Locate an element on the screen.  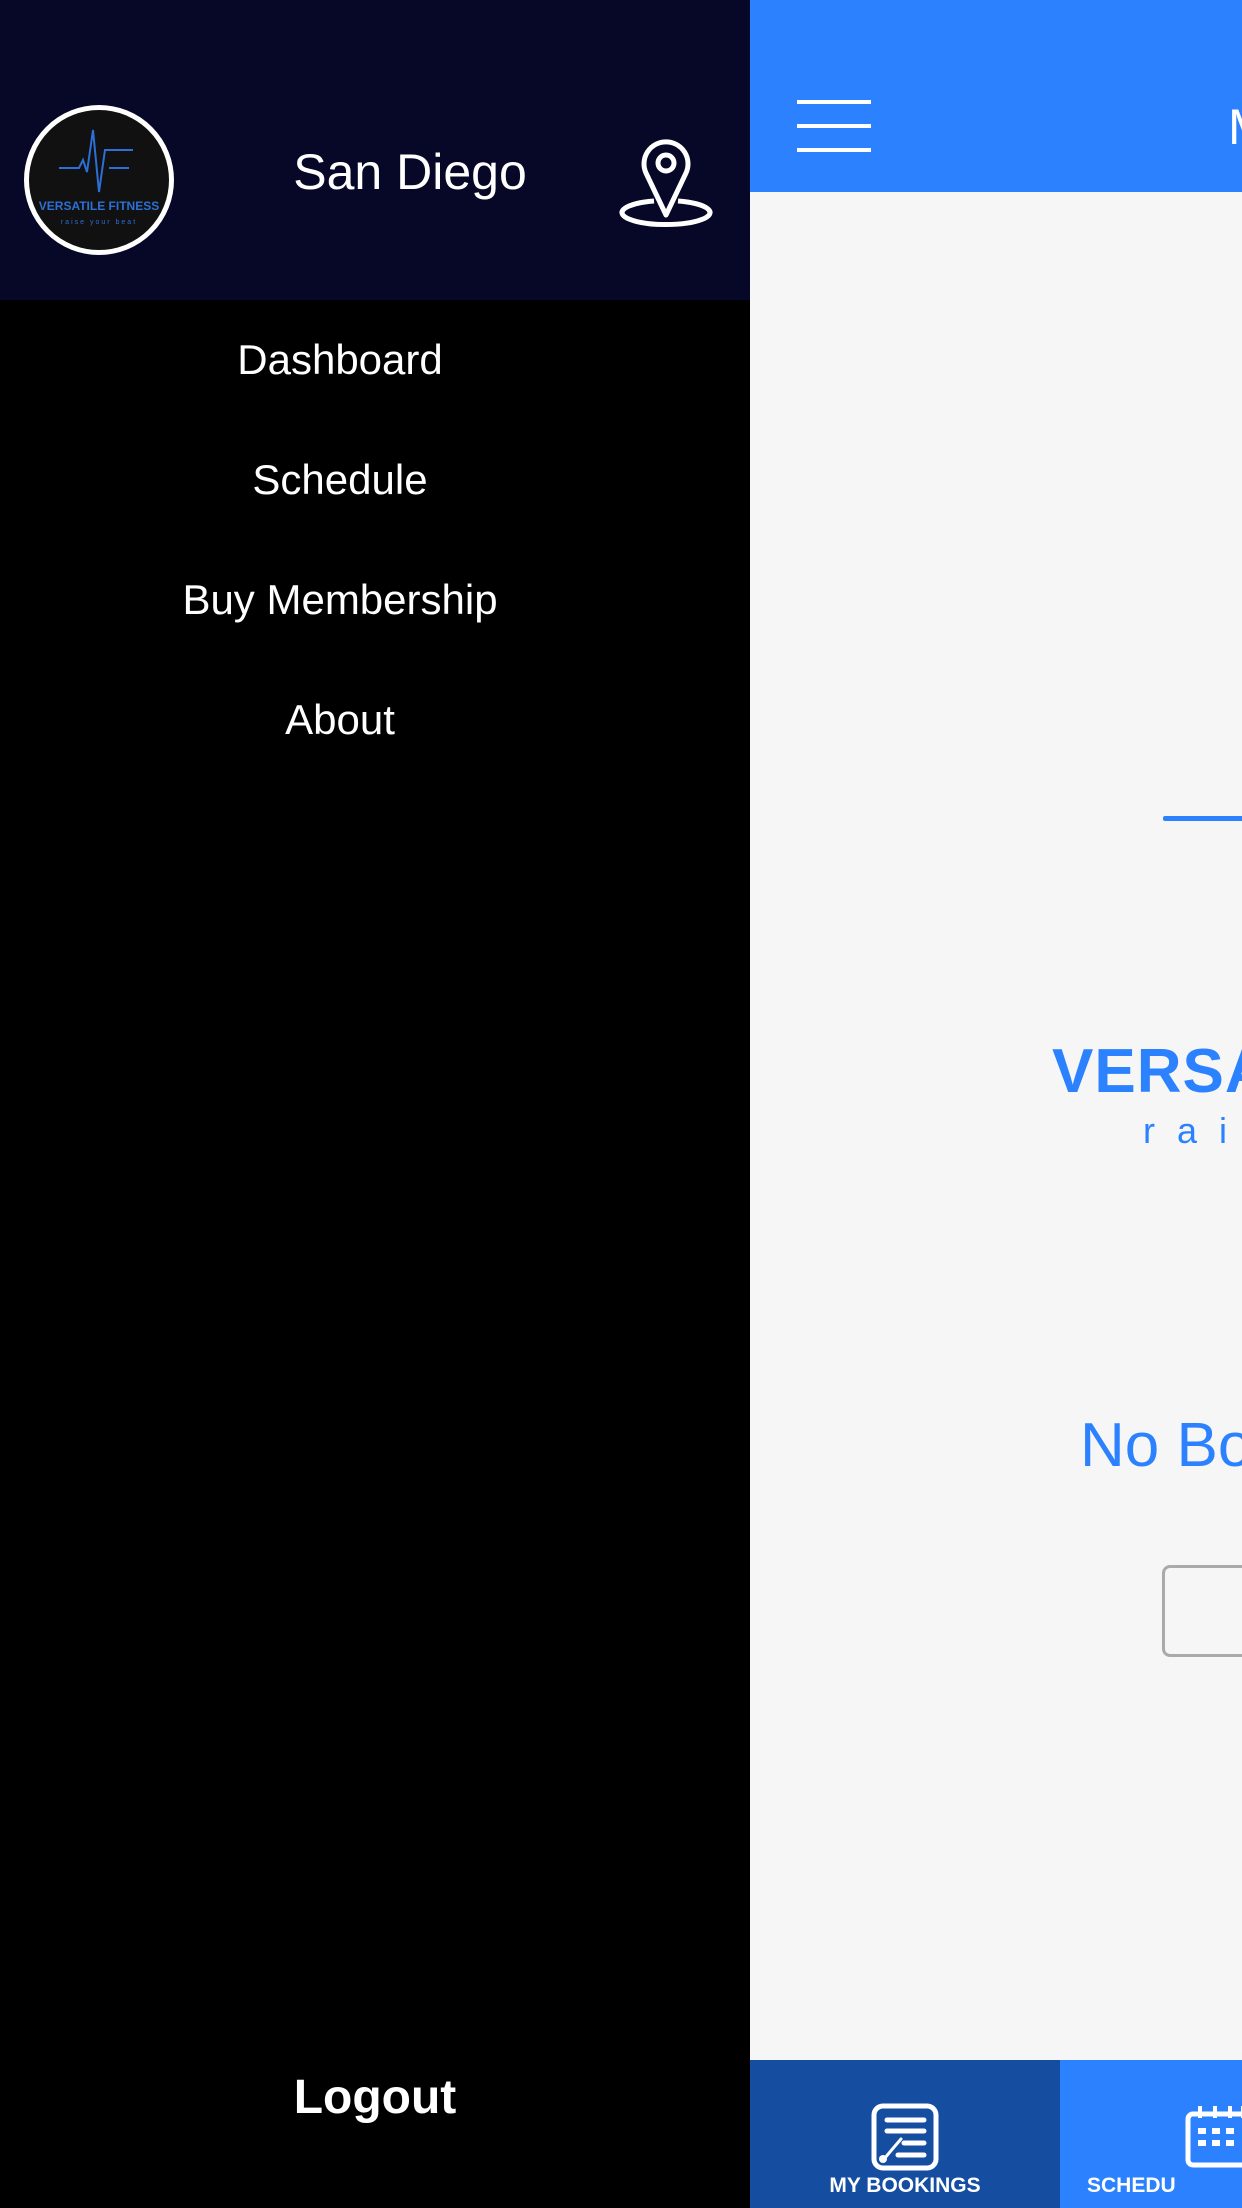
hamburger-menu-icon is located at coordinates (834, 126).